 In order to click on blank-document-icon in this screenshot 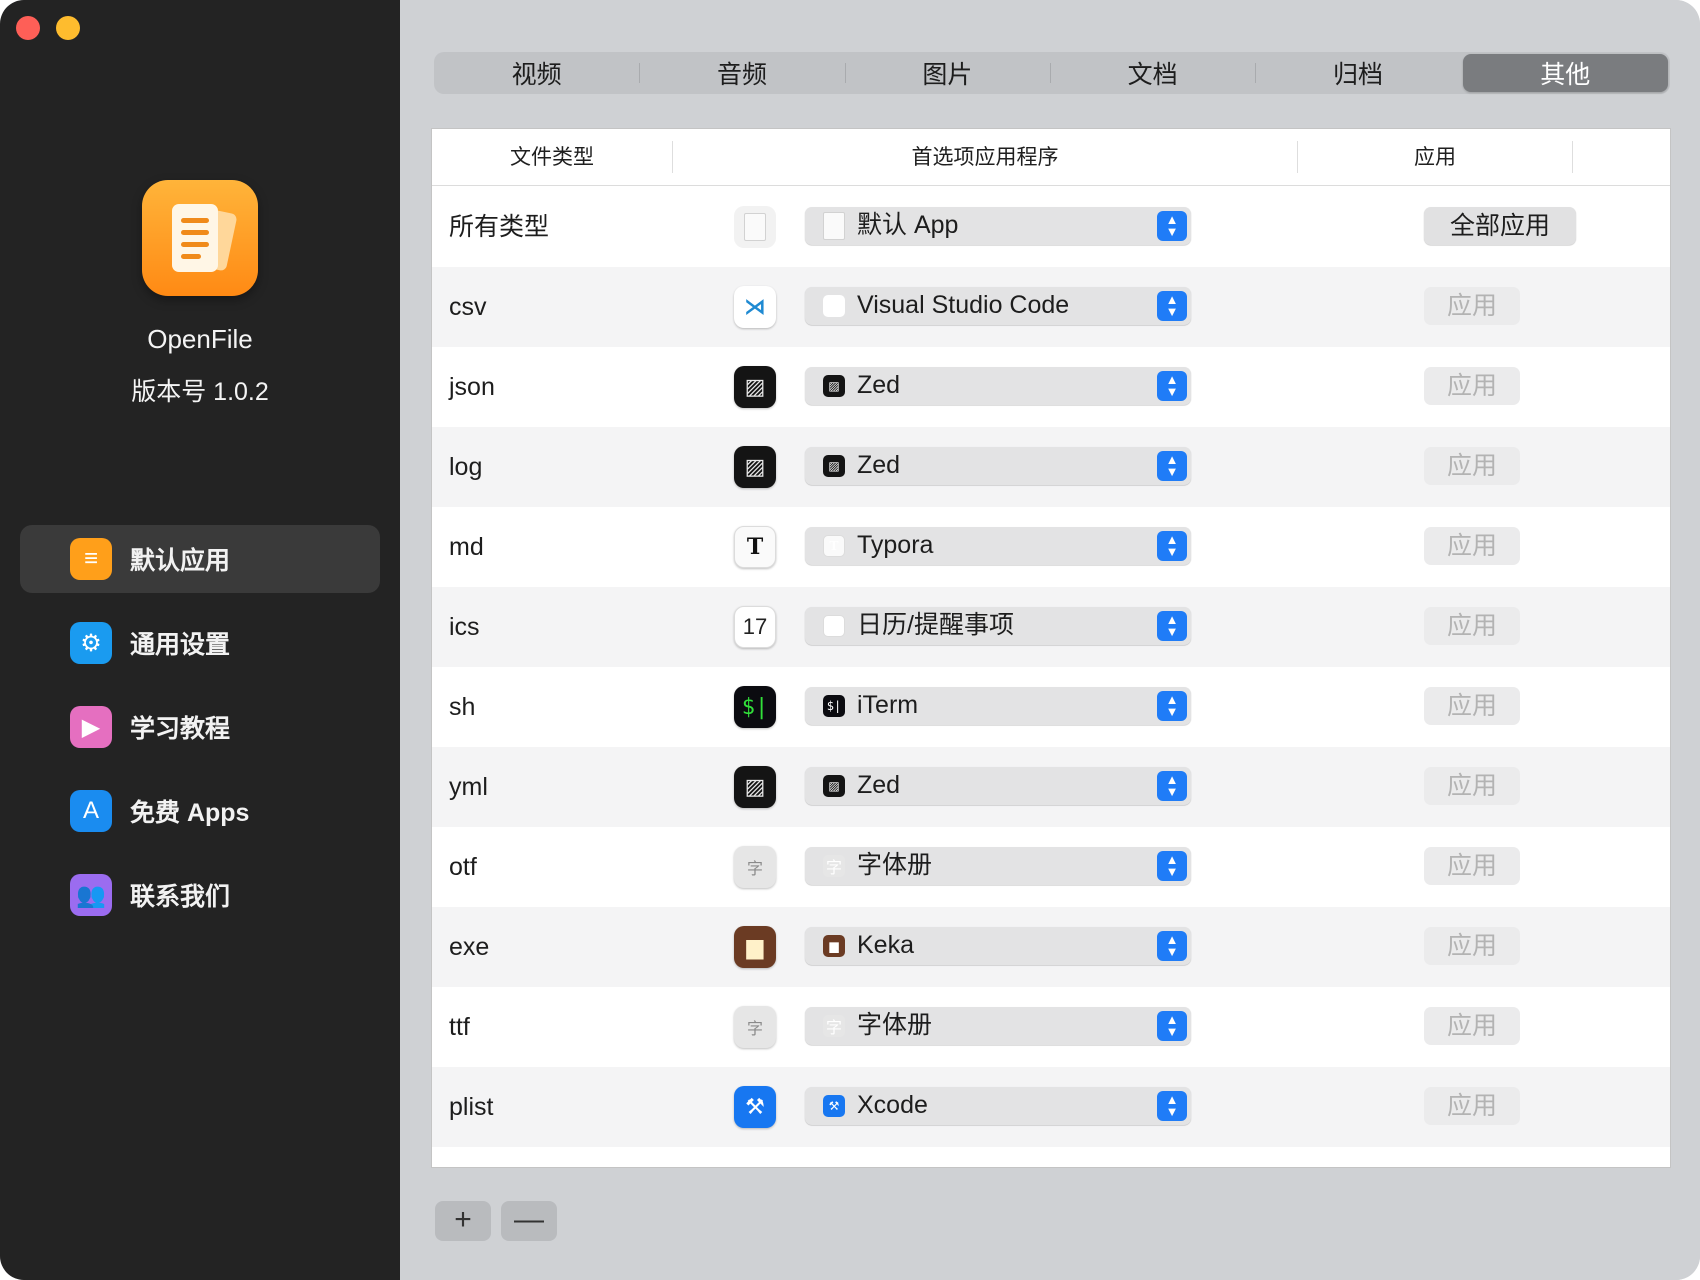, I will do `click(834, 226)`.